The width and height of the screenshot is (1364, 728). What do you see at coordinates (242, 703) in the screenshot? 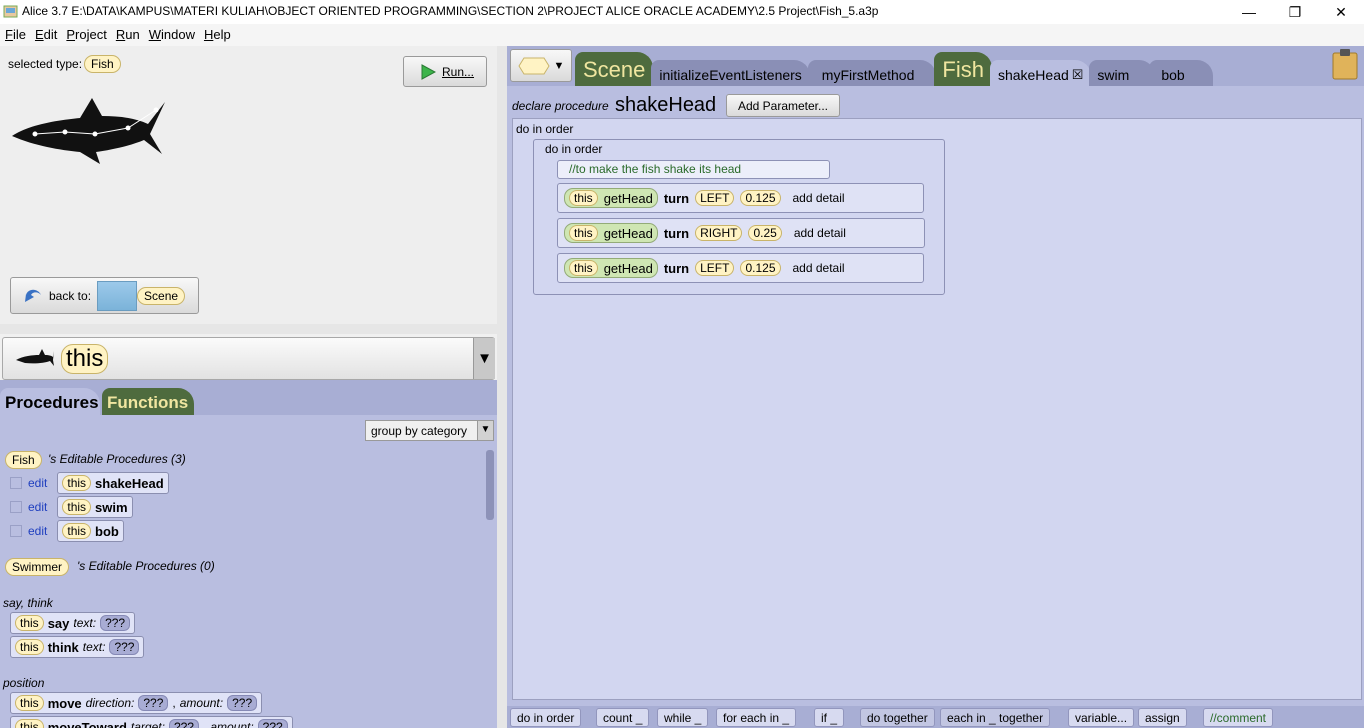
I see `move-amount-value: ???` at bounding box center [242, 703].